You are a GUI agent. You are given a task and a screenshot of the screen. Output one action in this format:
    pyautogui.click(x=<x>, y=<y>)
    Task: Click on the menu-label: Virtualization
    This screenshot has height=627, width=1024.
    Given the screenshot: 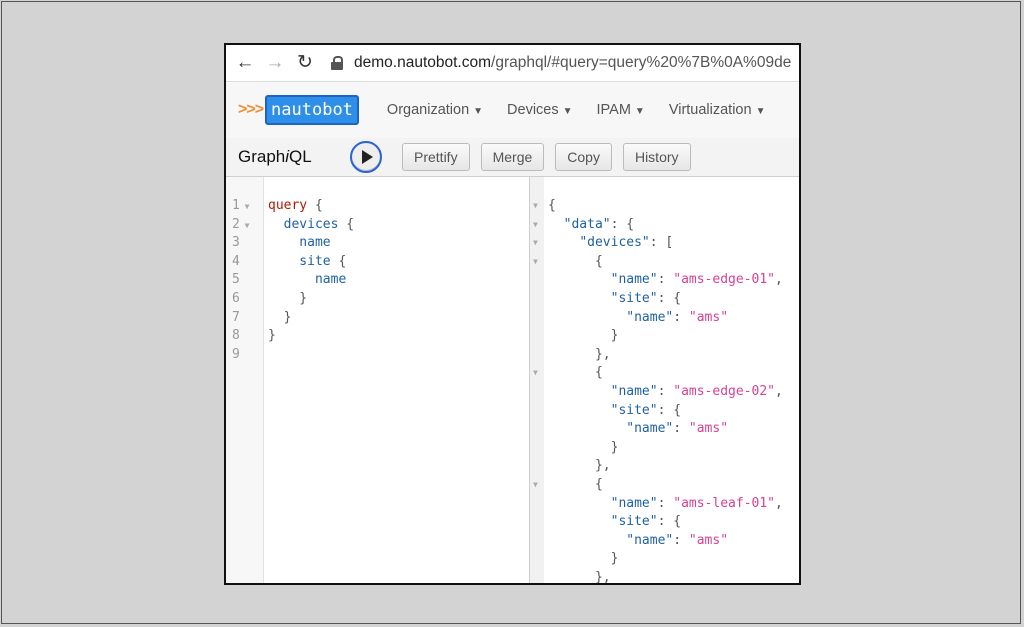 What is the action you would take?
    pyautogui.click(x=710, y=110)
    